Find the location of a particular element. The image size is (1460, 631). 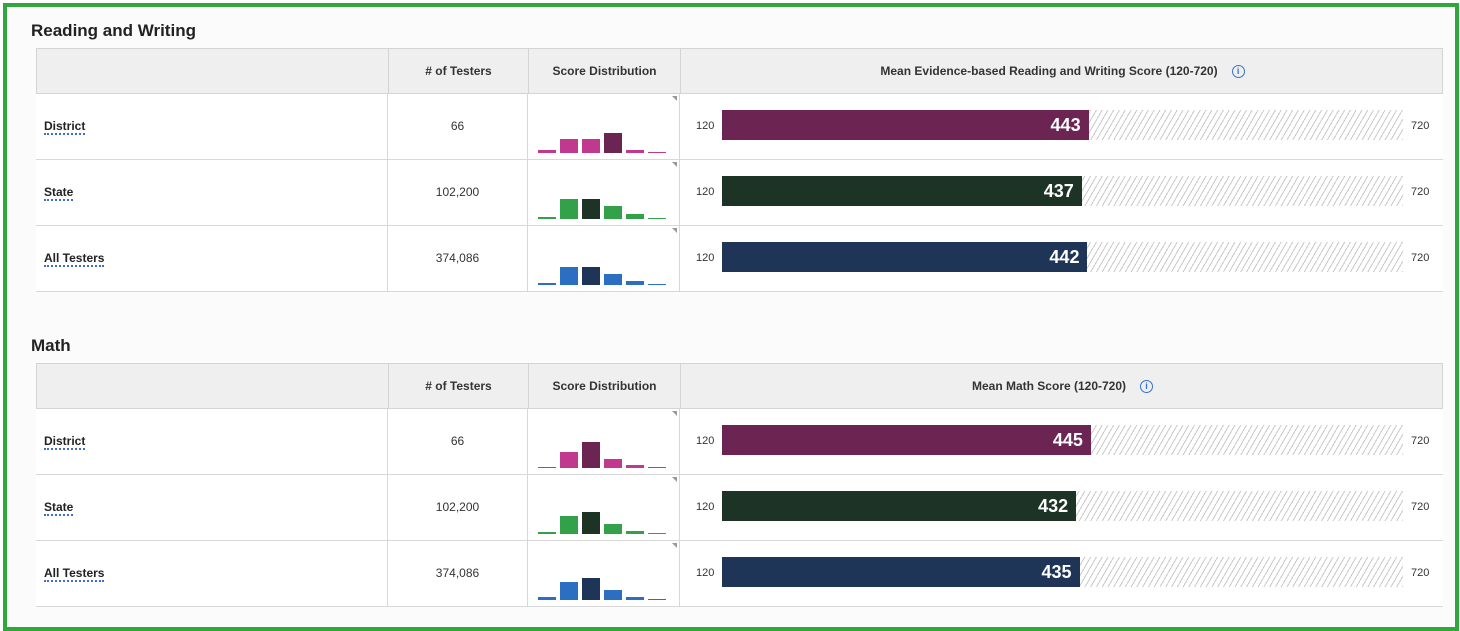

score-value: 435 is located at coordinates (1056, 572).